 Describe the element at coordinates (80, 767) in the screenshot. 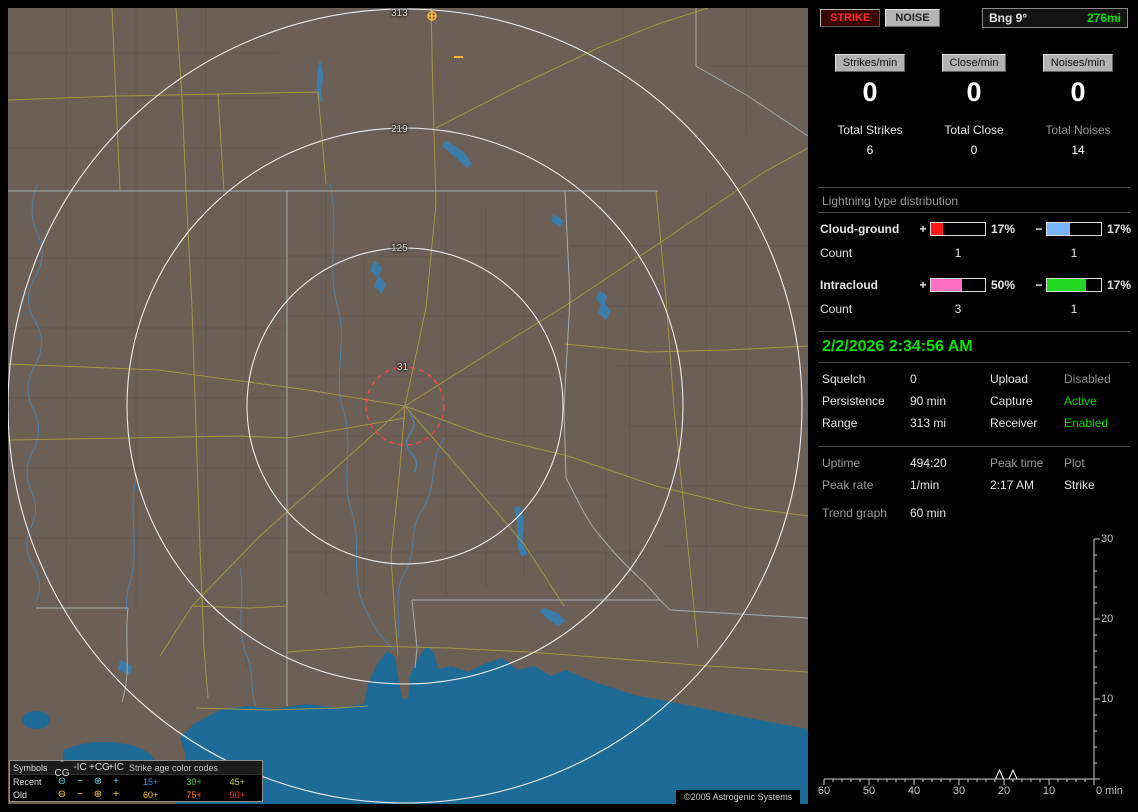

I see `legend-col-neg-ic: -IC` at that location.